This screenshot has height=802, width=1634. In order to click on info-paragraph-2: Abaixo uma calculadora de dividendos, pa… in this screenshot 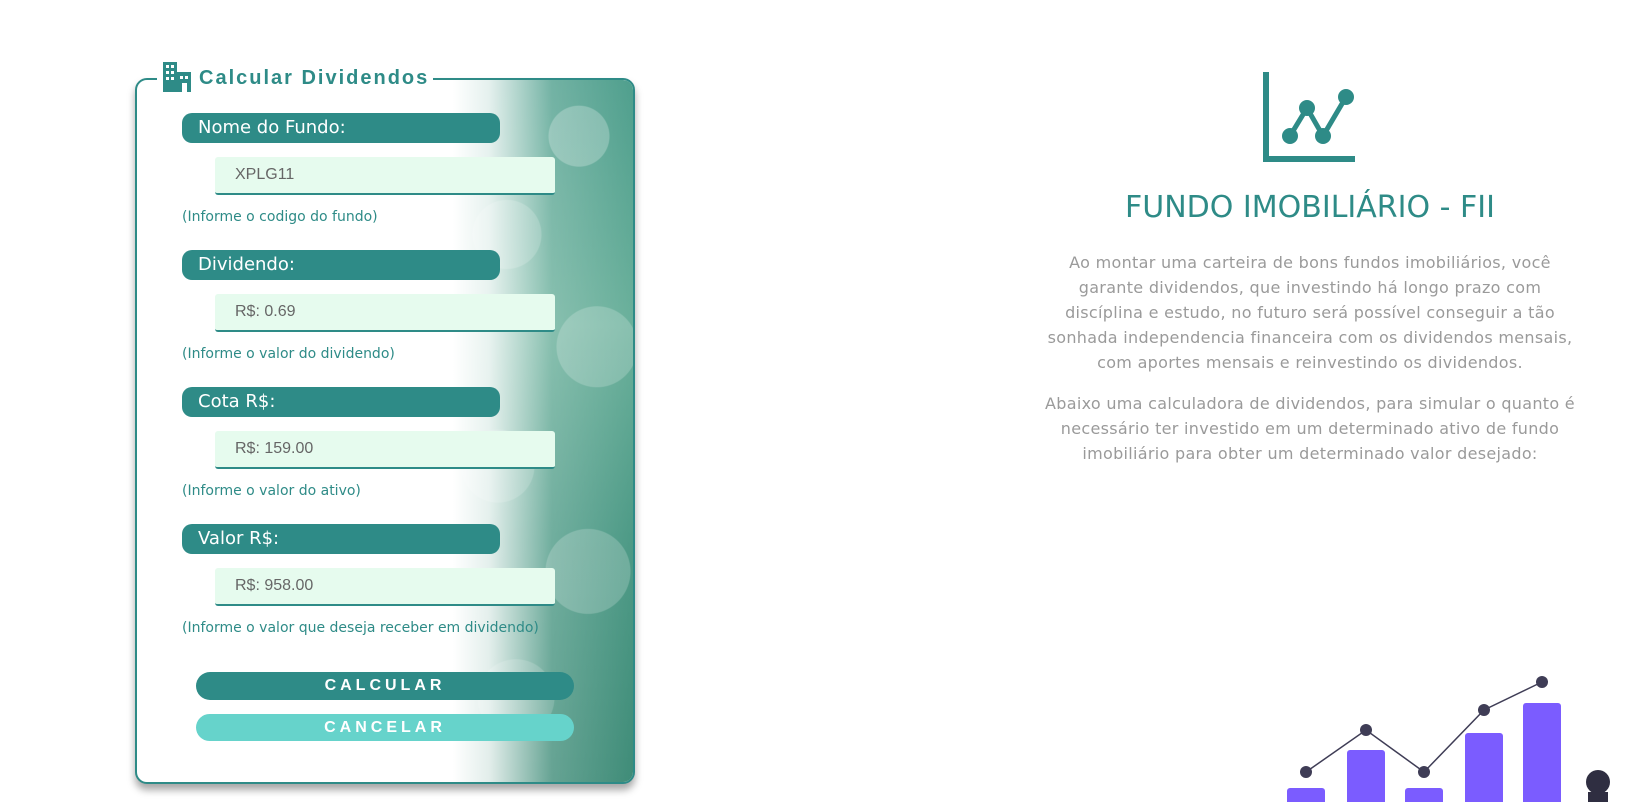, I will do `click(1310, 428)`.